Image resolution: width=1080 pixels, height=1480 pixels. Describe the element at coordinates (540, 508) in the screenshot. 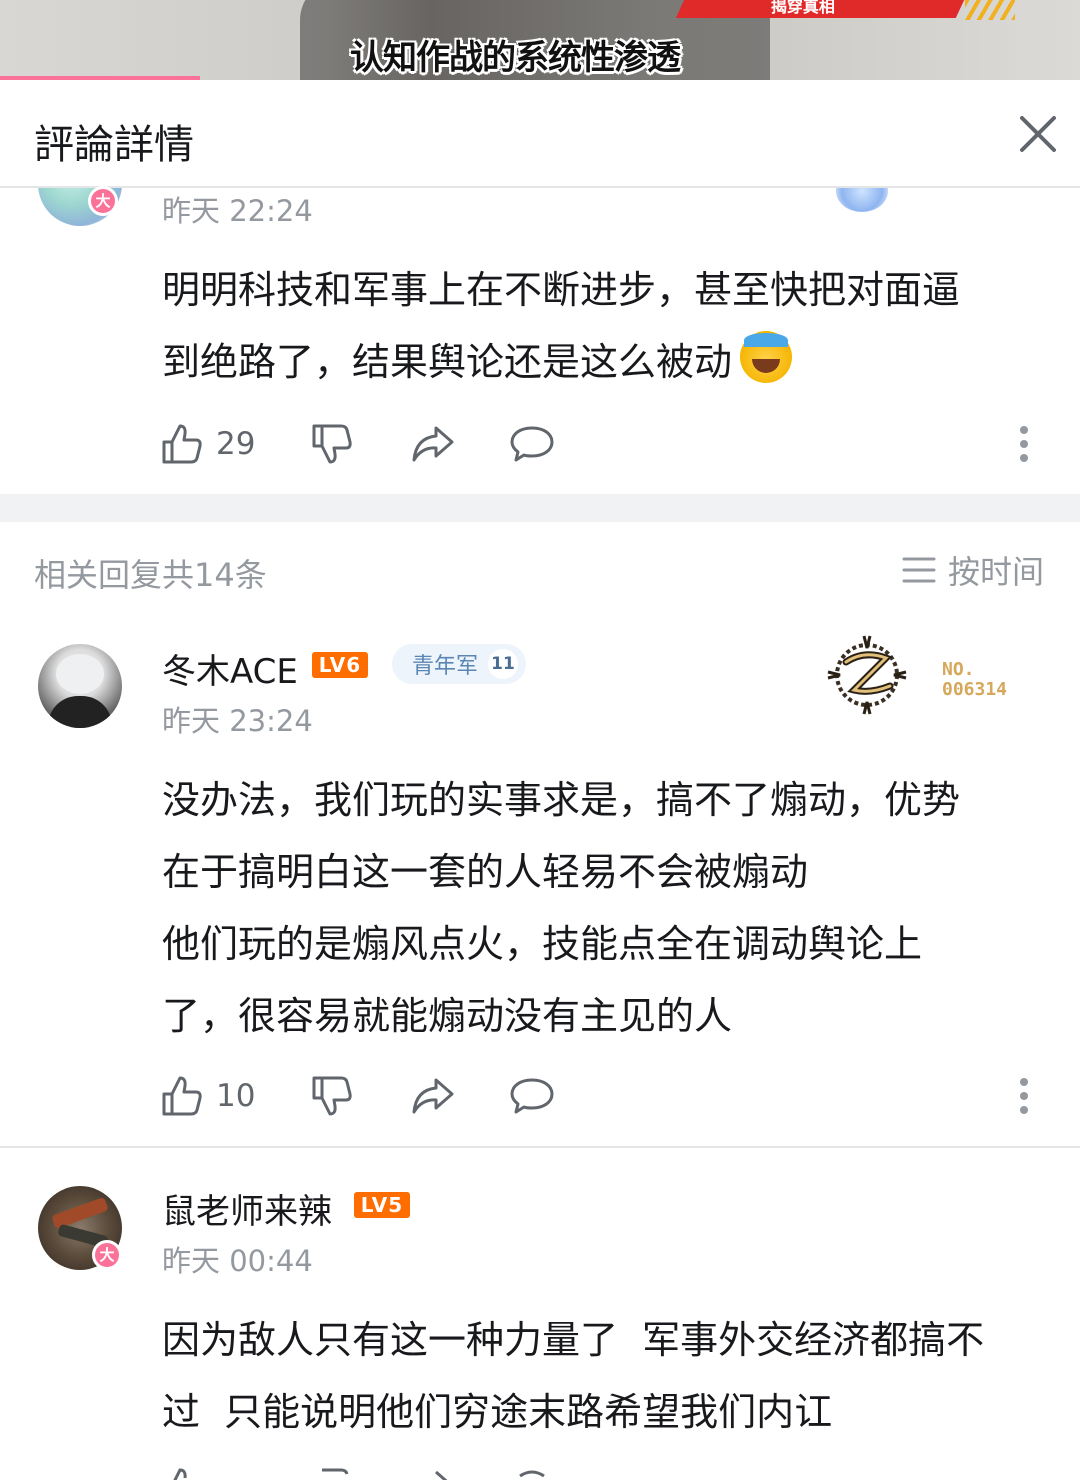

I see `section-divider` at that location.